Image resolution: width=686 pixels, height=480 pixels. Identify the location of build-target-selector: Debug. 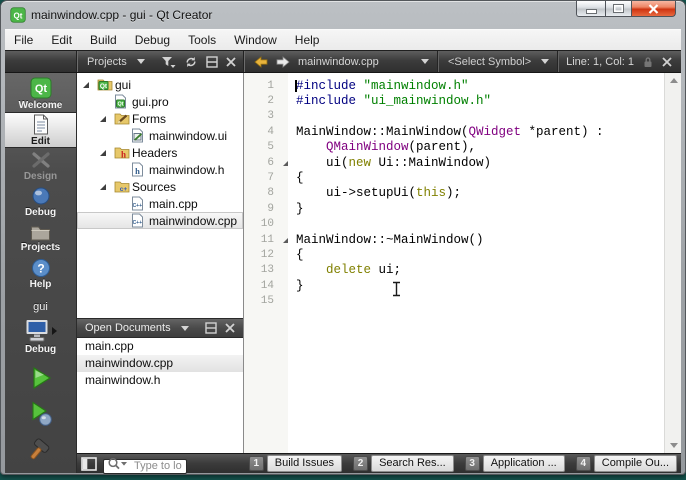
(40, 336).